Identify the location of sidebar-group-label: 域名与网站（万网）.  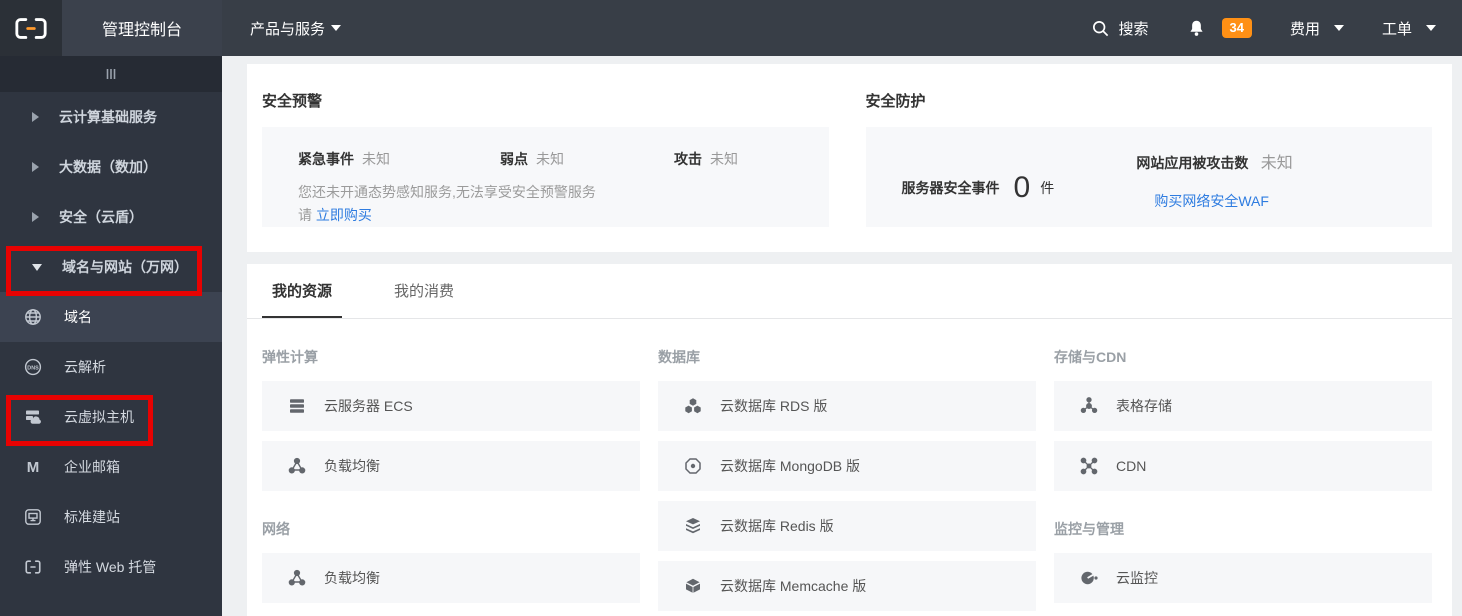
(125, 267).